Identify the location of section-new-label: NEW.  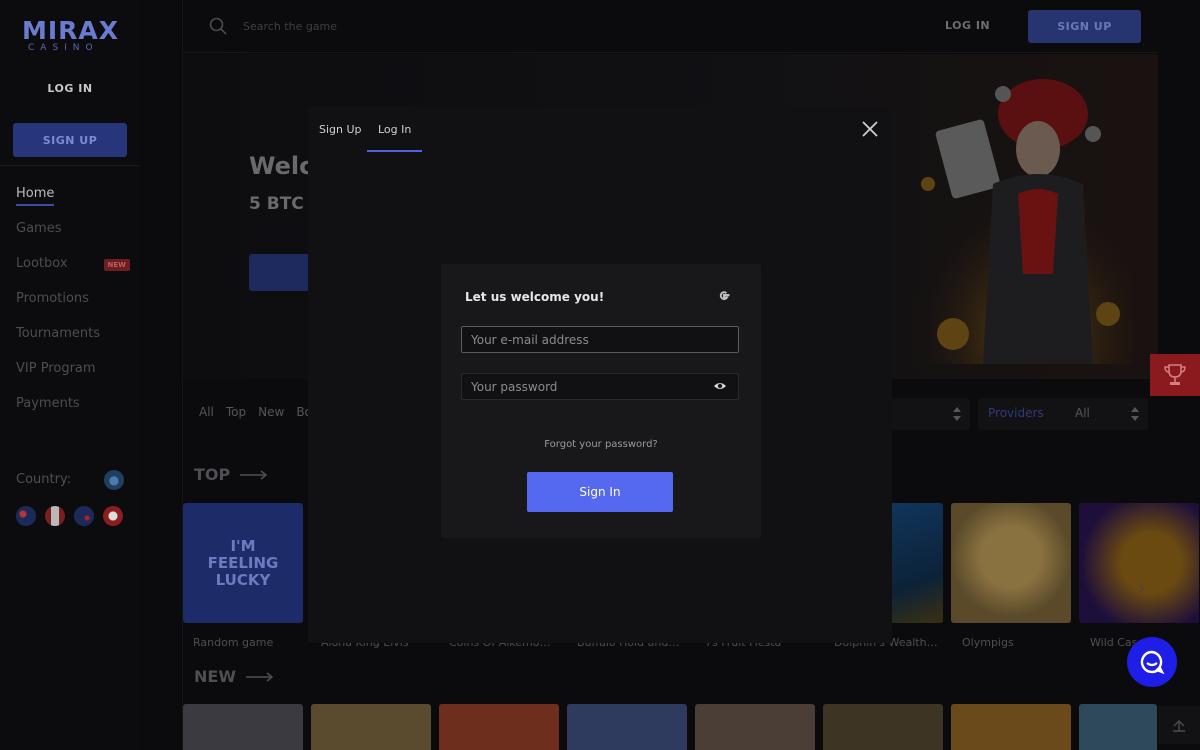
(215, 676).